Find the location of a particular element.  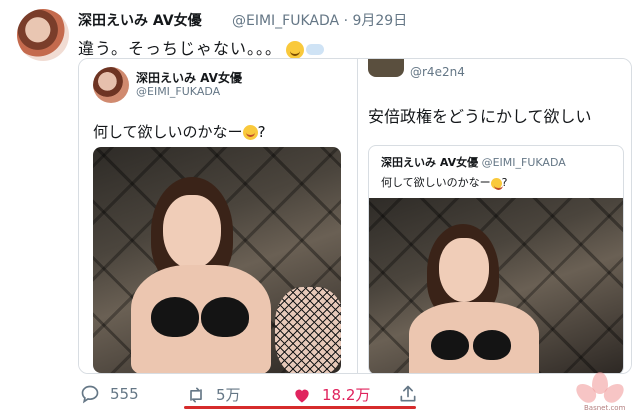

inner-header: 深田えいみ AV女優 @EIMI_FUKADA is located at coordinates (473, 162).